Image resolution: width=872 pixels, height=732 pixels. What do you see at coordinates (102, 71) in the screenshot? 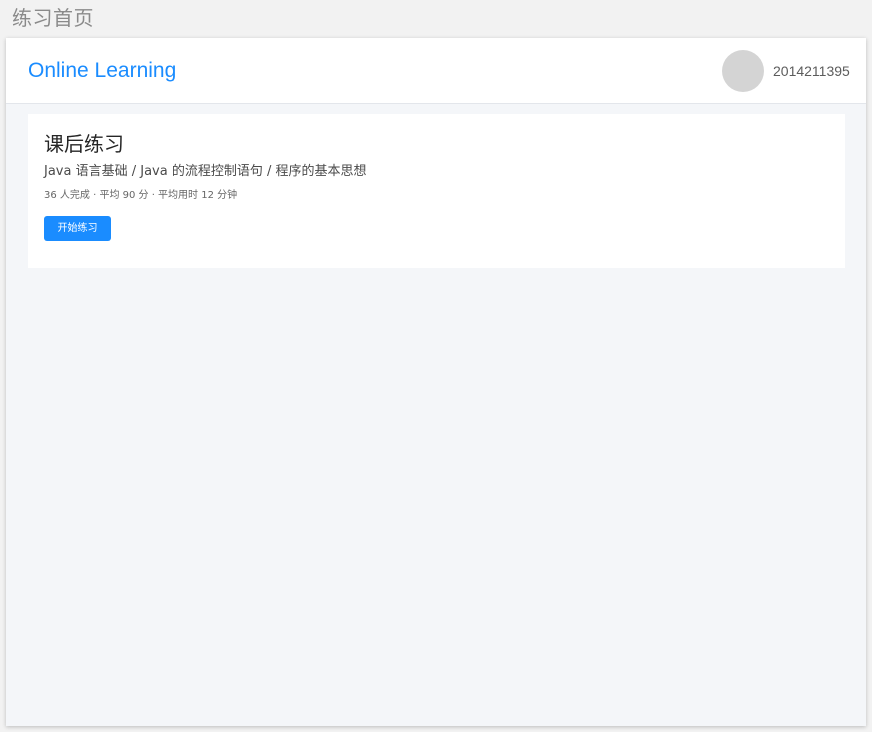
I see `brand-logo: Online Learning` at bounding box center [102, 71].